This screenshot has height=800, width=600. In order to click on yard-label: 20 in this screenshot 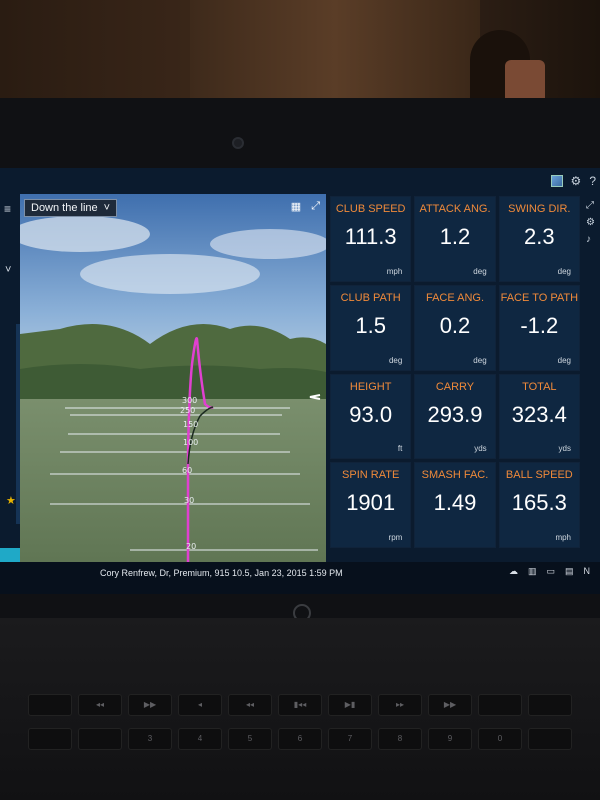, I will do `click(191, 546)`.